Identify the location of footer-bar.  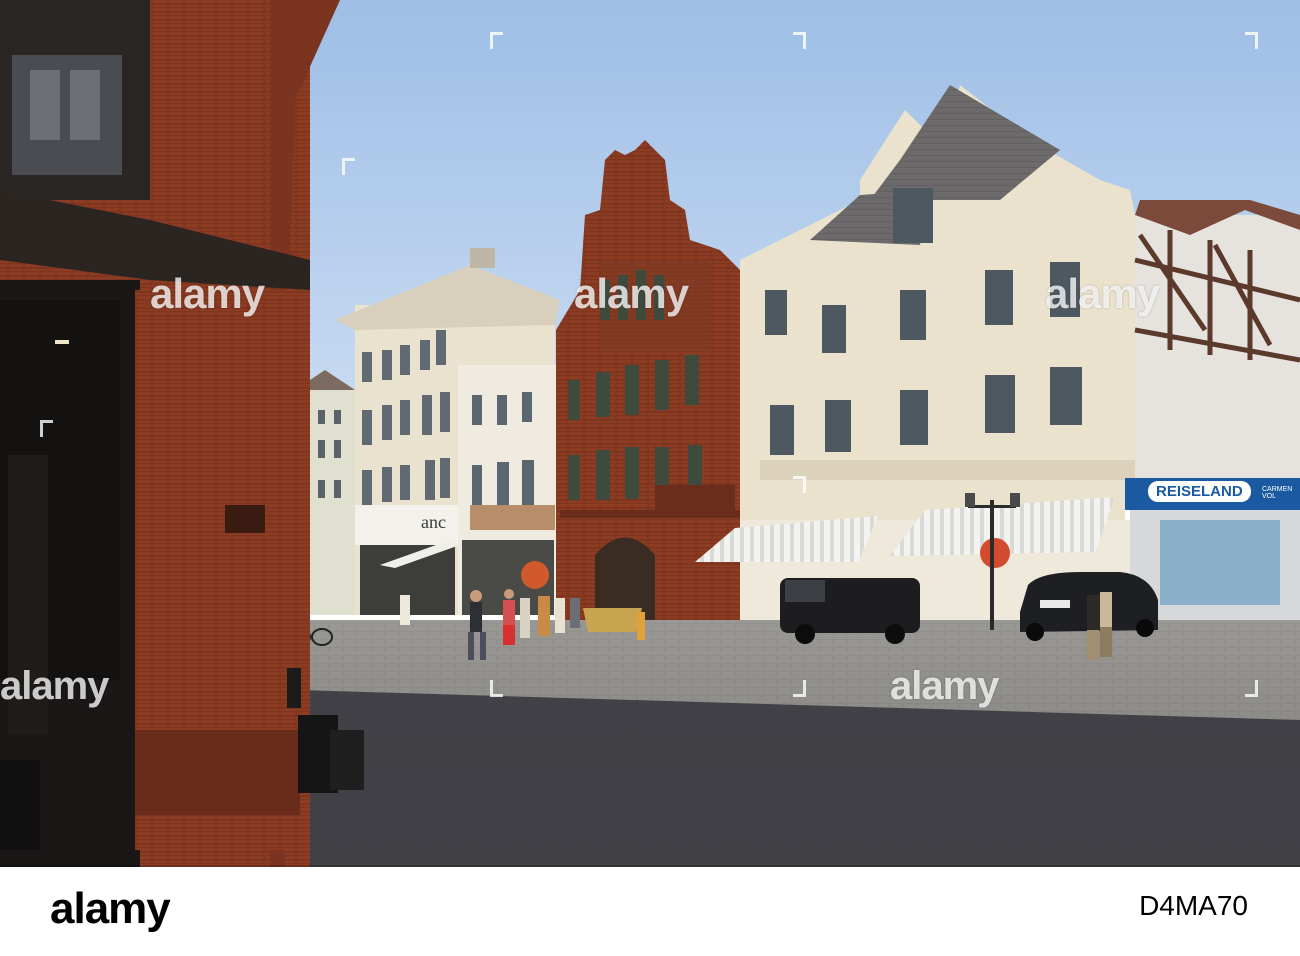
(650, 911).